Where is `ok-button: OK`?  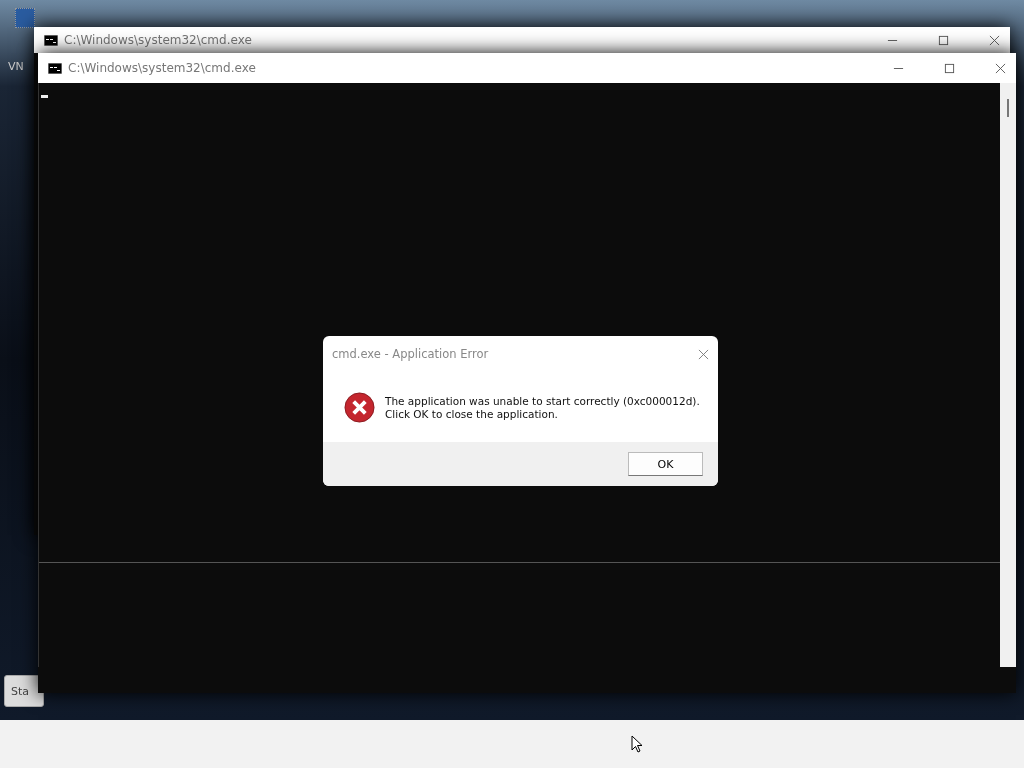
ok-button: OK is located at coordinates (665, 464).